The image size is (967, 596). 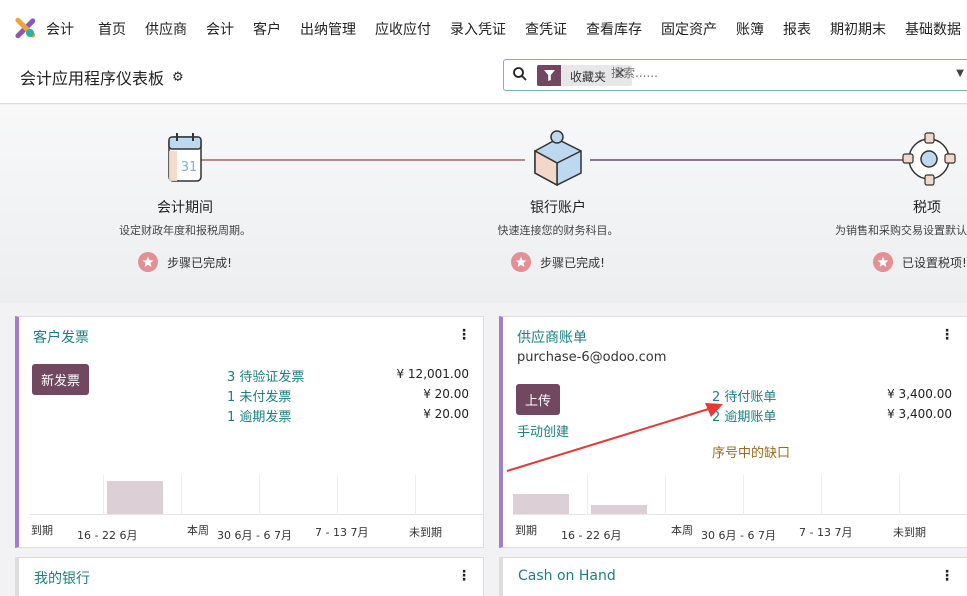 I want to click on menu-item-period-open-close: 期初期末, so click(x=858, y=29).